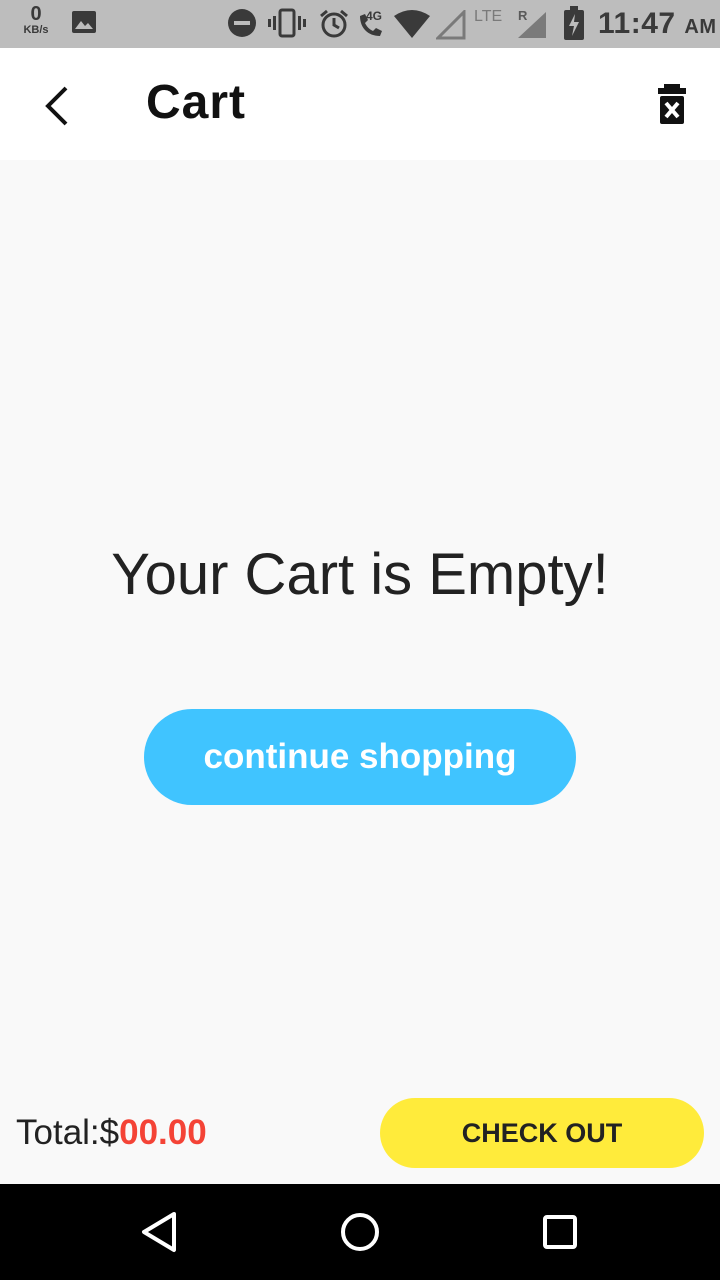  I want to click on nav-back-button, so click(160, 1232).